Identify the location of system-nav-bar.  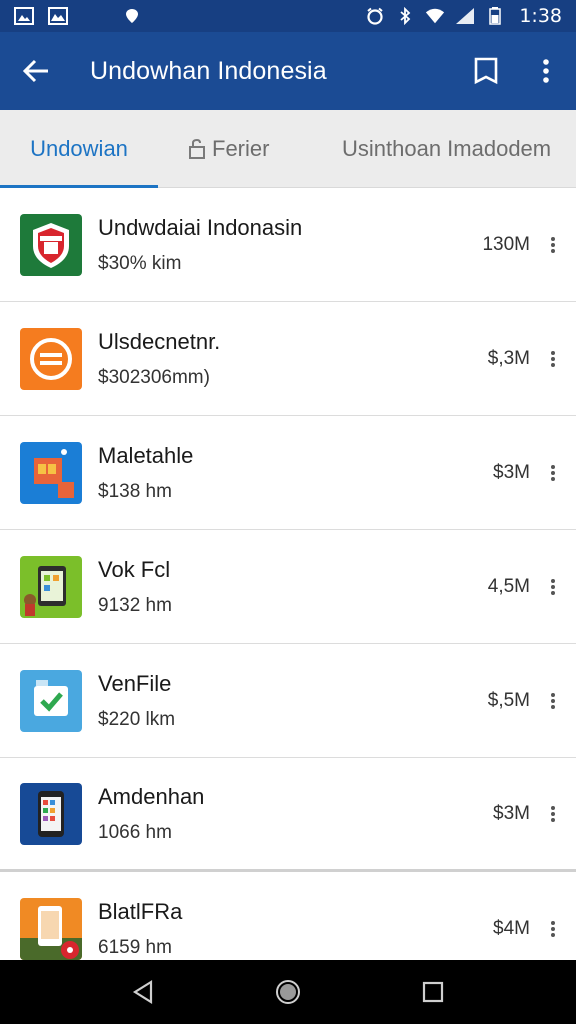
(288, 992).